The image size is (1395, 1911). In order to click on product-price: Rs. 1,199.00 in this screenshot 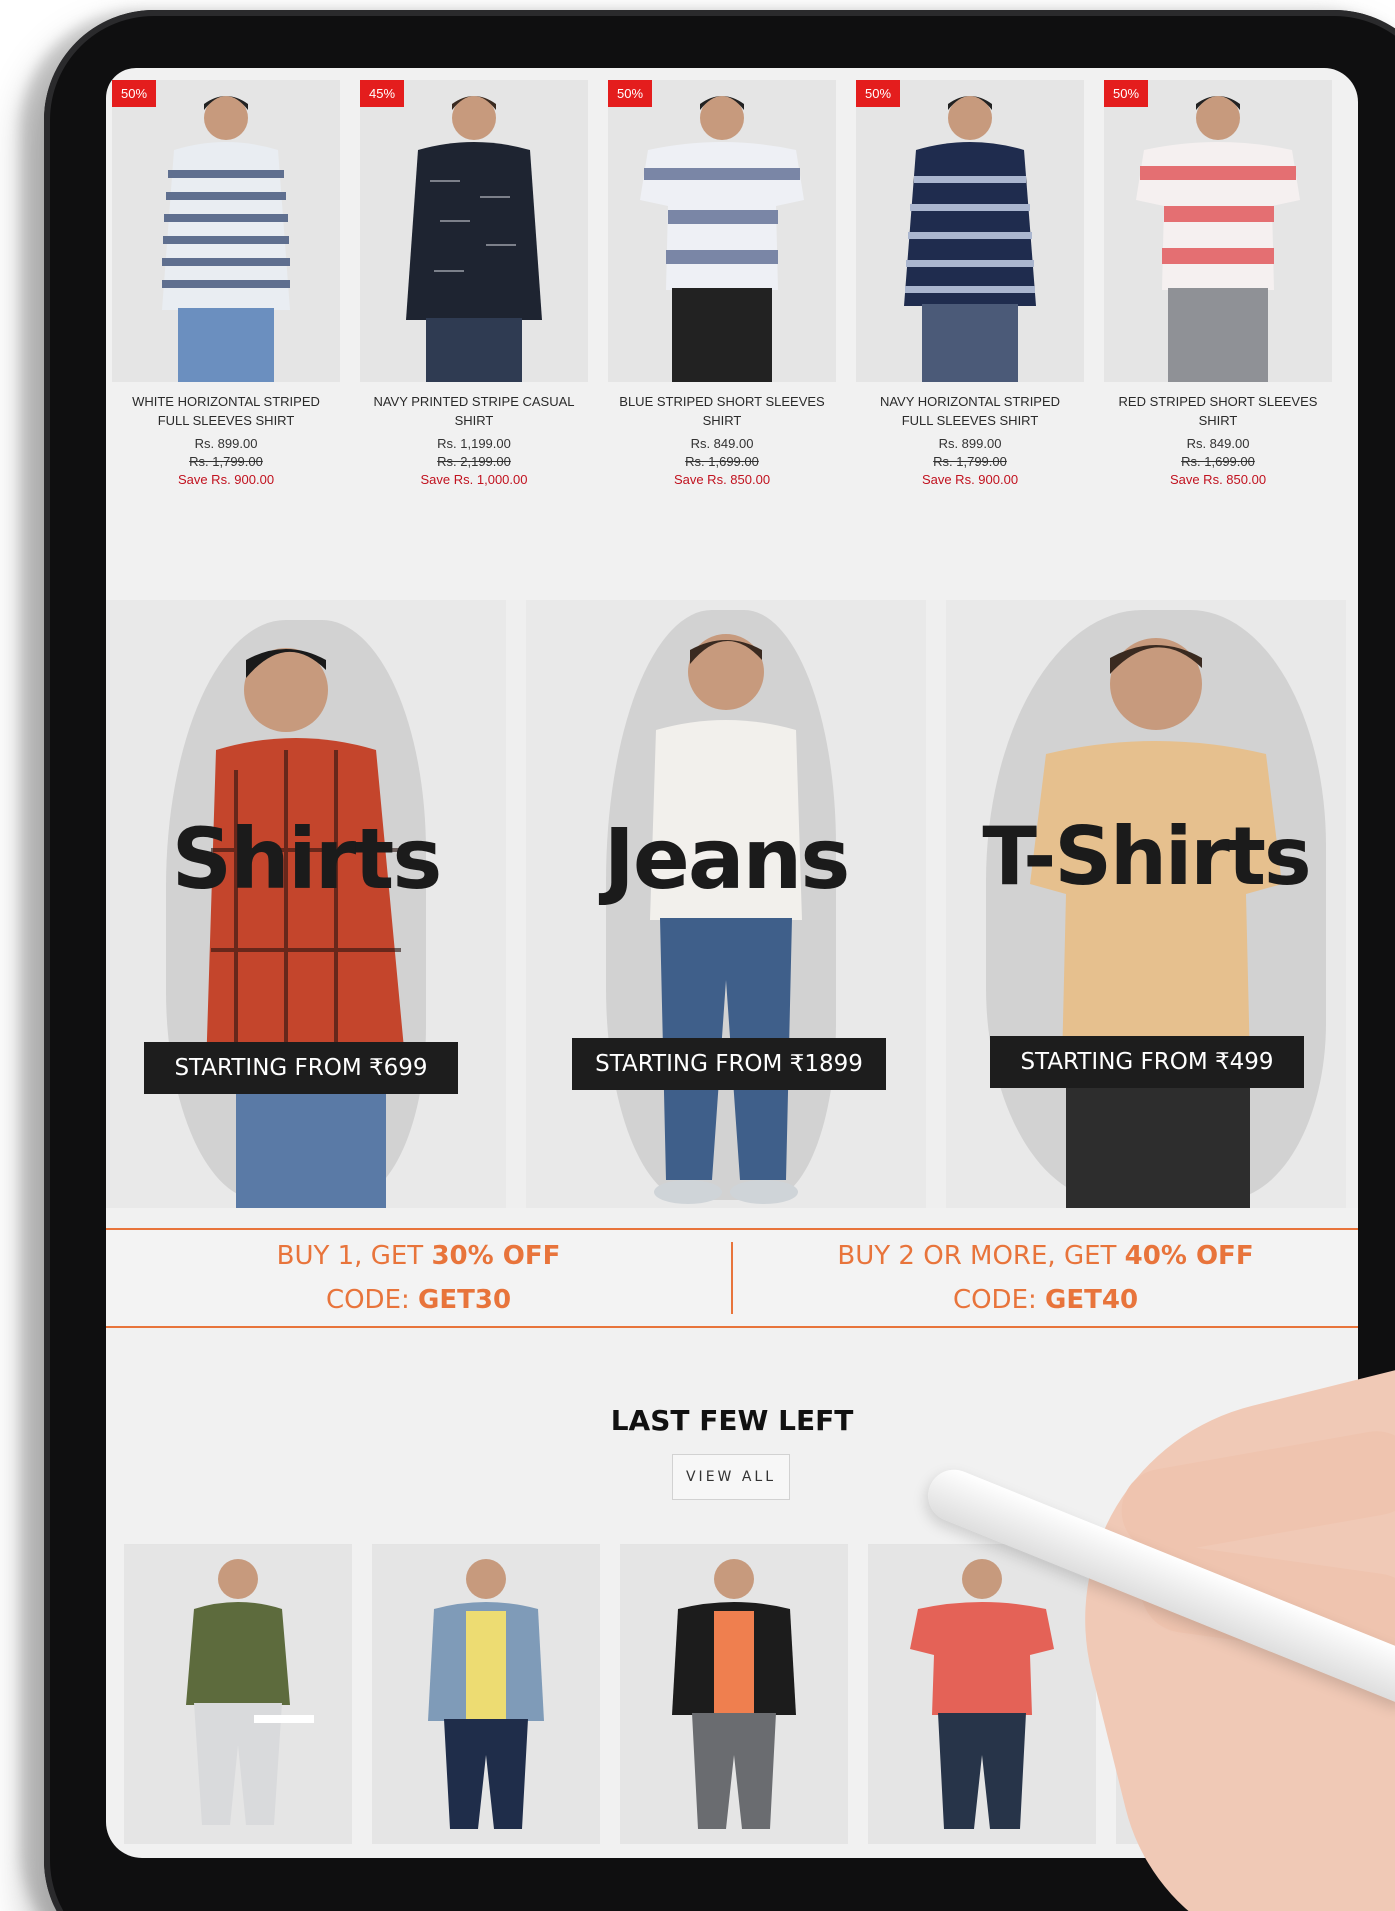, I will do `click(474, 443)`.